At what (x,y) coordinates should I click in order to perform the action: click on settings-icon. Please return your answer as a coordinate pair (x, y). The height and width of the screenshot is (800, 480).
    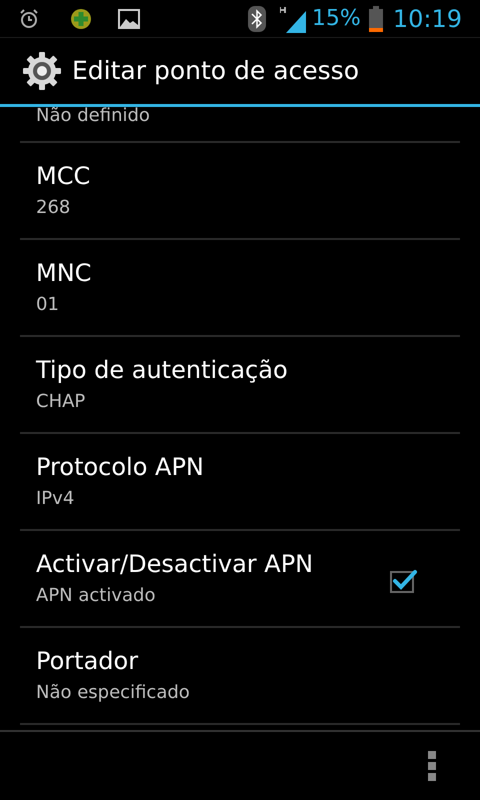
    Looking at the image, I should click on (42, 71).